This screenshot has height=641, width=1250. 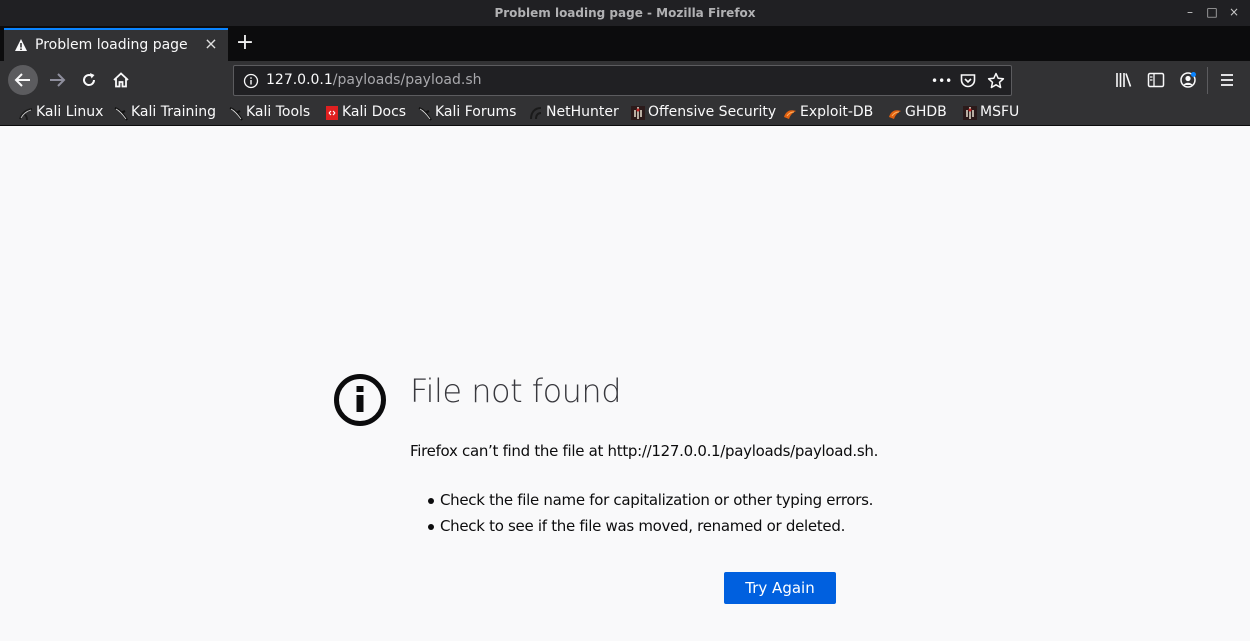 I want to click on account-icon, so click(x=1188, y=80).